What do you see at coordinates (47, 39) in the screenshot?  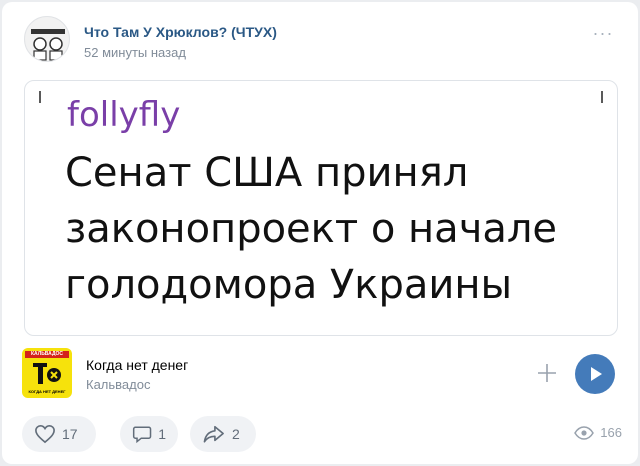 I see `group-avatar` at bounding box center [47, 39].